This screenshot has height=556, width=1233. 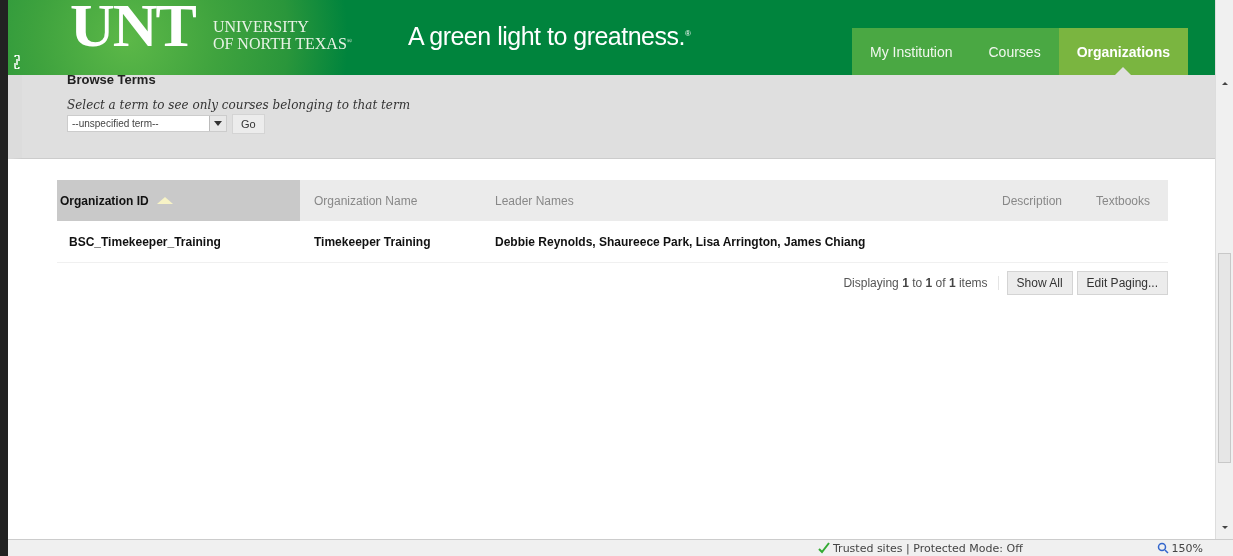 What do you see at coordinates (372, 241) in the screenshot?
I see `table-cell: Timekeeper Training` at bounding box center [372, 241].